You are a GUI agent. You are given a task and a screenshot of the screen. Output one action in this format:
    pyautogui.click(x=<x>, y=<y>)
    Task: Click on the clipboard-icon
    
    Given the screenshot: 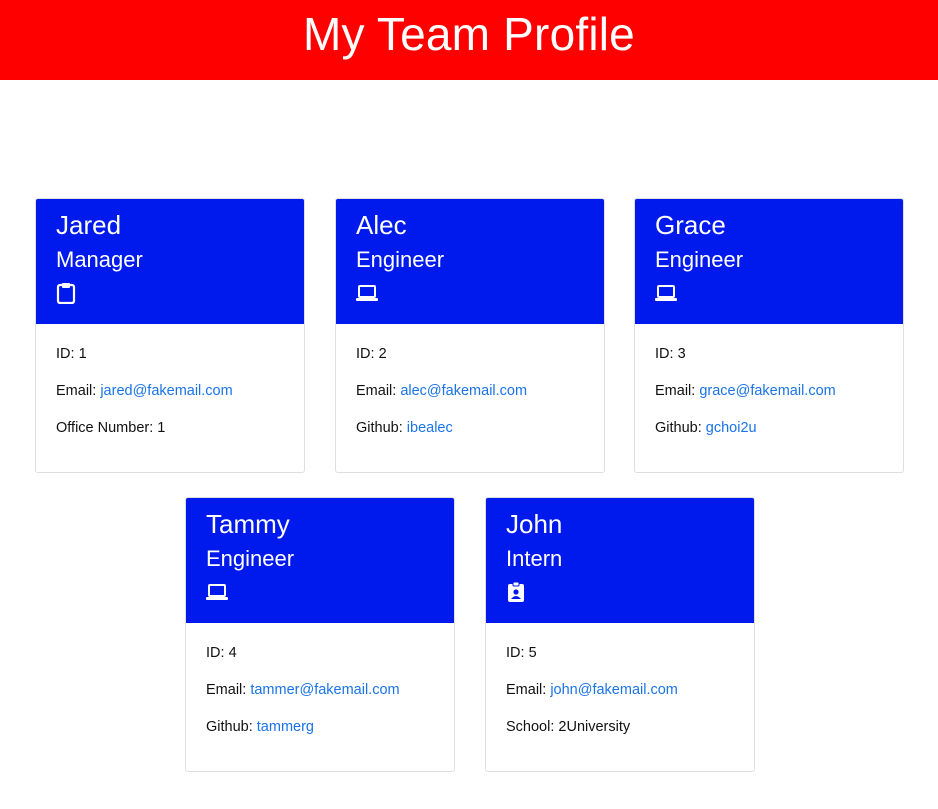 What is the action you would take?
    pyautogui.click(x=66, y=293)
    